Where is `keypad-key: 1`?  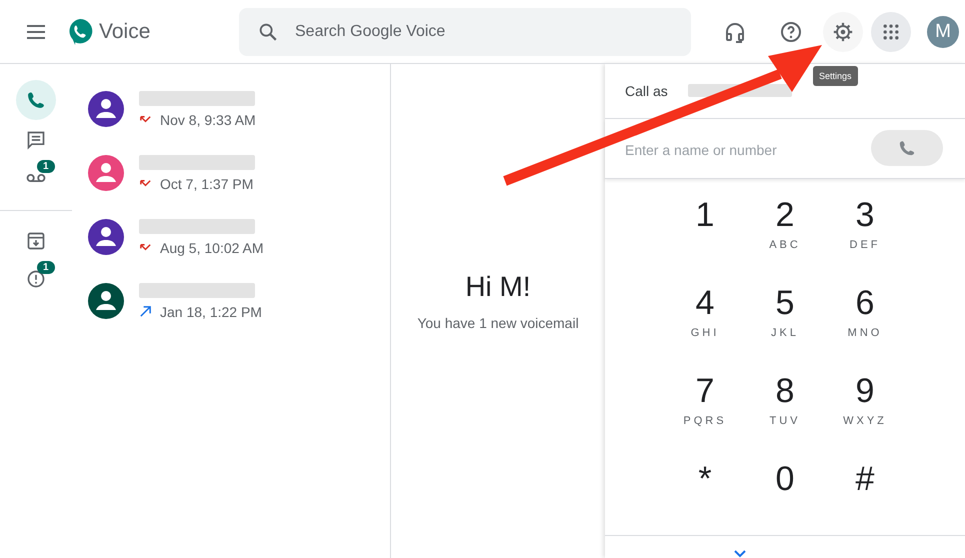 keypad-key: 1 is located at coordinates (705, 230).